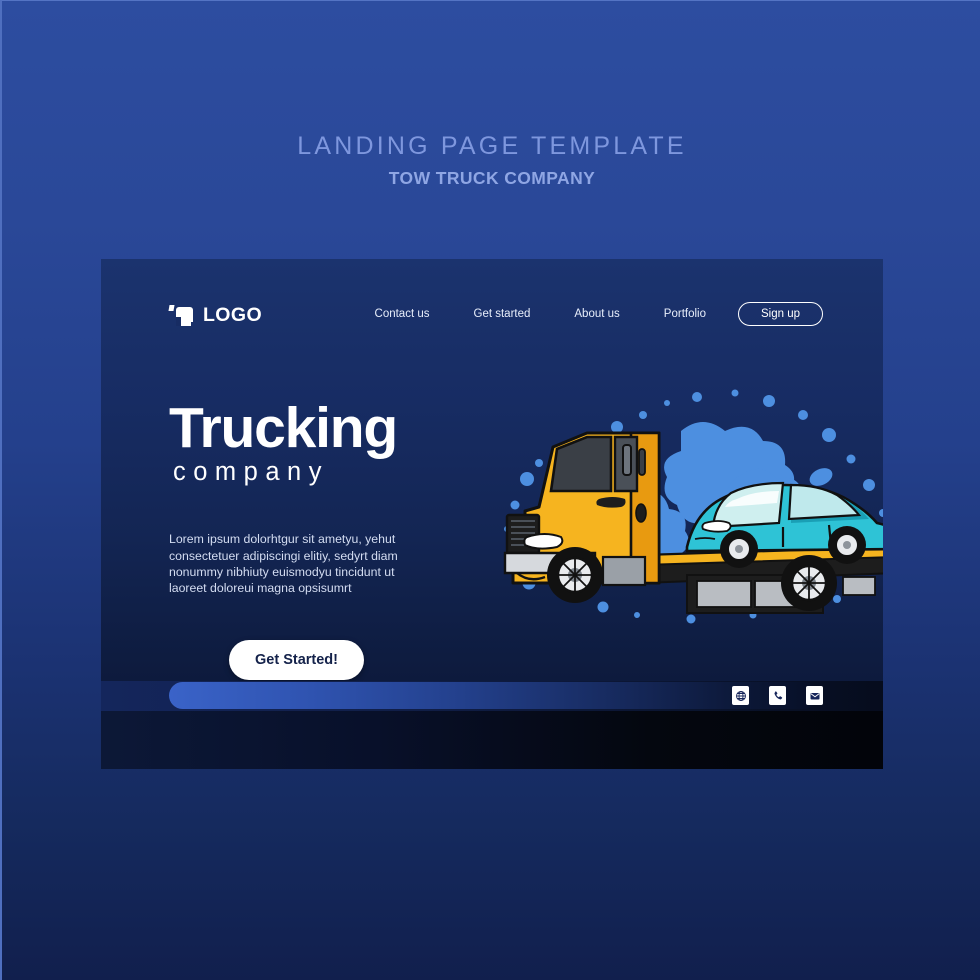  Describe the element at coordinates (740, 695) in the screenshot. I see `globe-icon` at that location.